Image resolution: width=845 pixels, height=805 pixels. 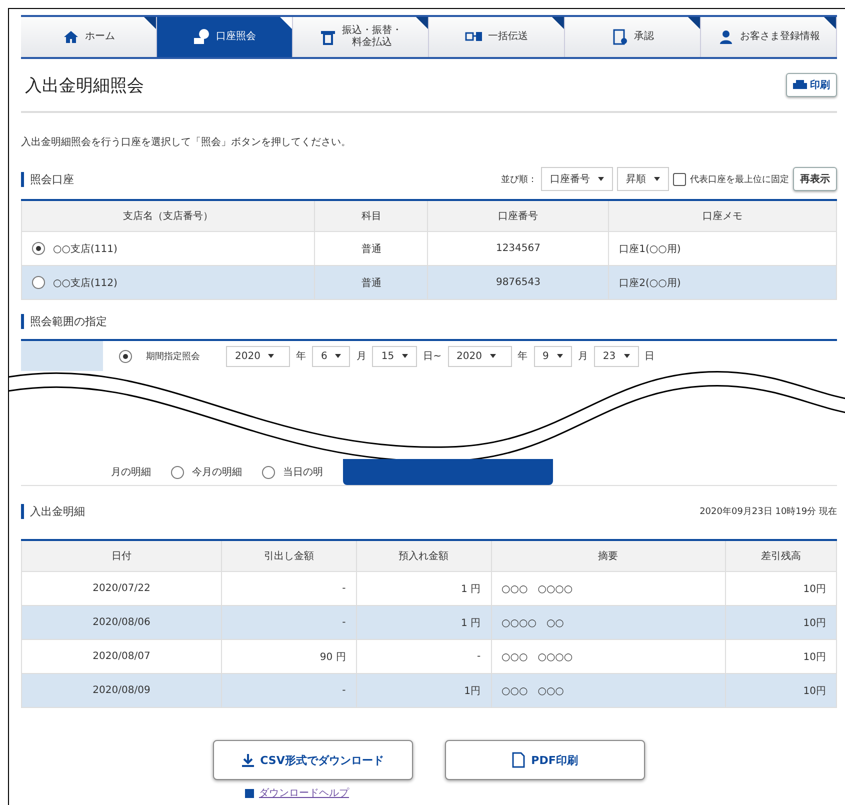 I want to click on table-cell: ○○○ ○○○, so click(x=608, y=691).